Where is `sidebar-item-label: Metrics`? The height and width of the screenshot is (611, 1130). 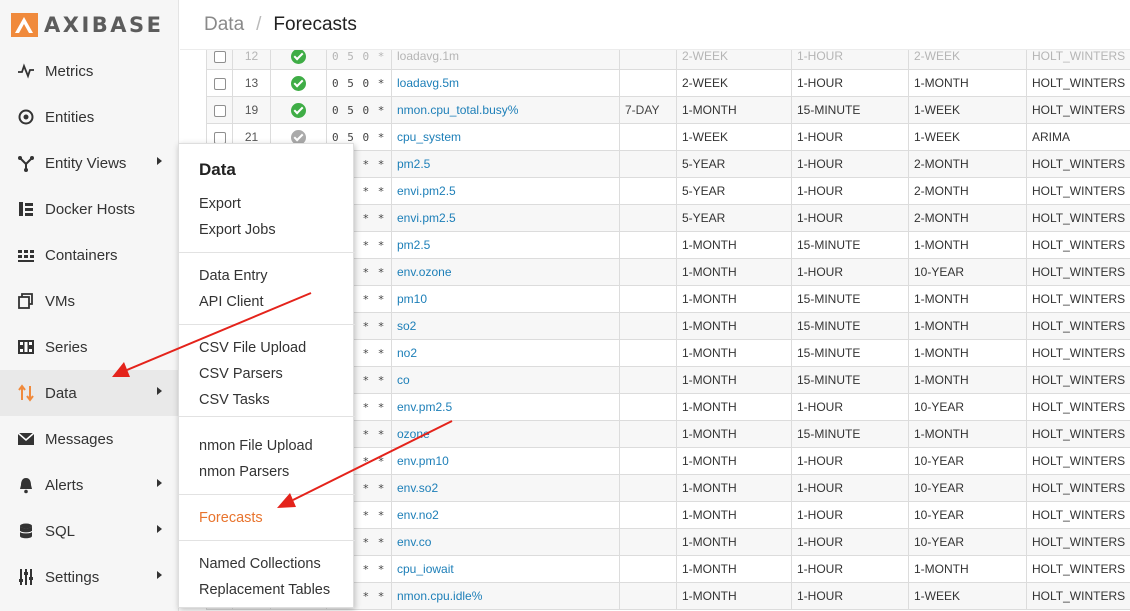
sidebar-item-label: Metrics is located at coordinates (69, 71).